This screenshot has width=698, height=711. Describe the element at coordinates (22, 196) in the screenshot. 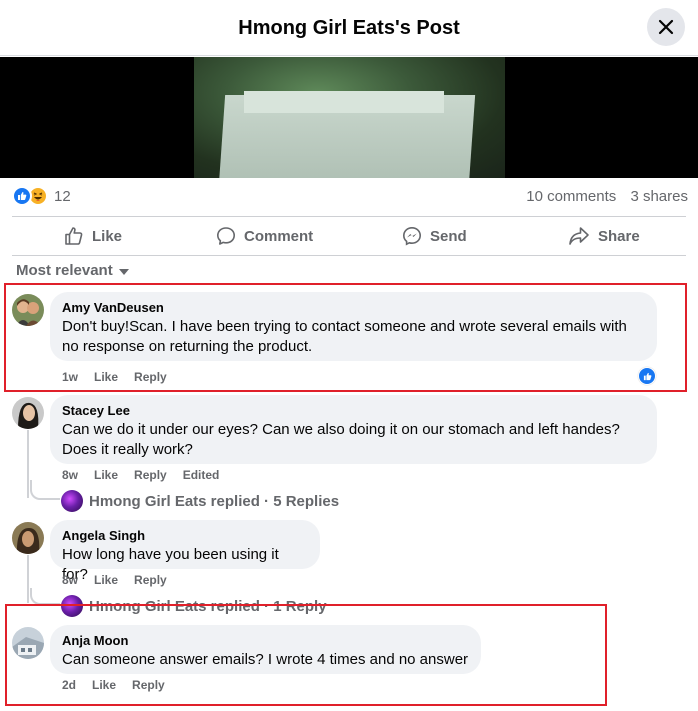

I see `like-reaction-icon` at that location.